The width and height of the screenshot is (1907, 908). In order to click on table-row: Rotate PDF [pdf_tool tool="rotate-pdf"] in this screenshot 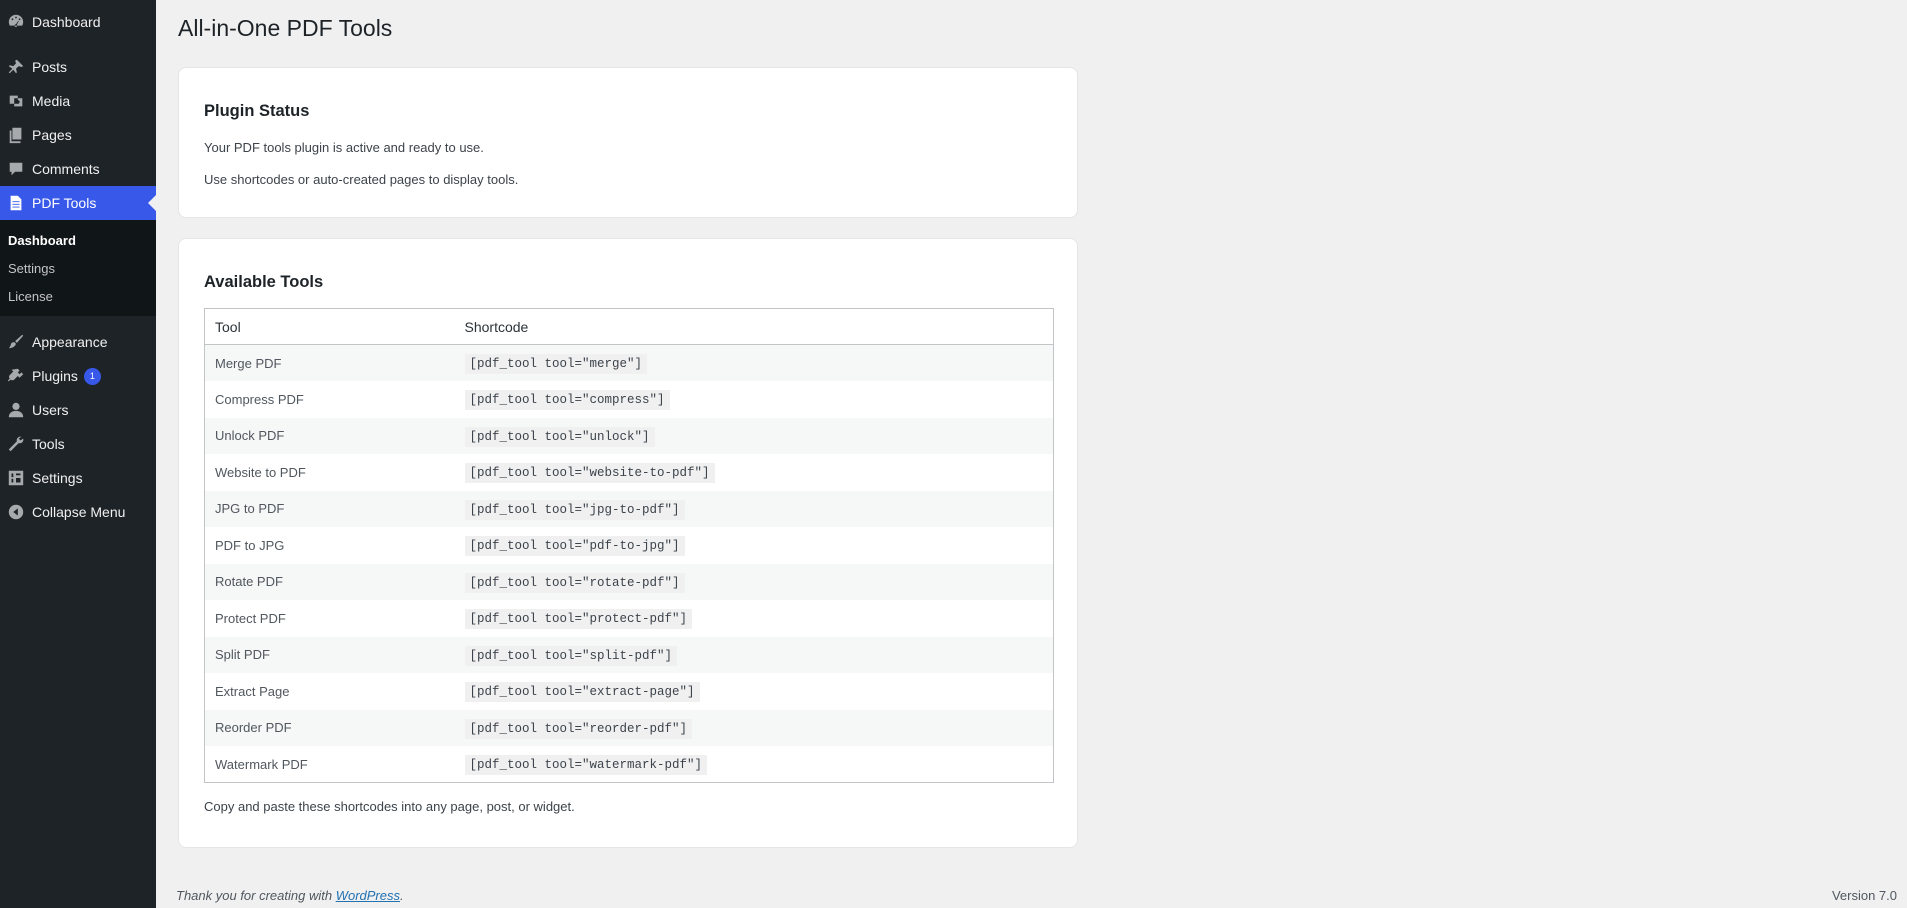, I will do `click(629, 581)`.